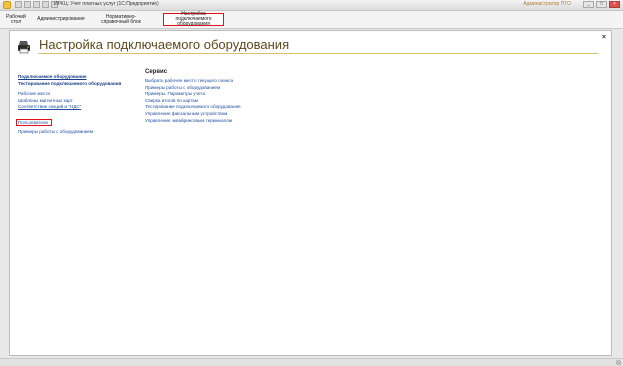  I want to click on window-controls: _ □ ×, so click(601, 4).